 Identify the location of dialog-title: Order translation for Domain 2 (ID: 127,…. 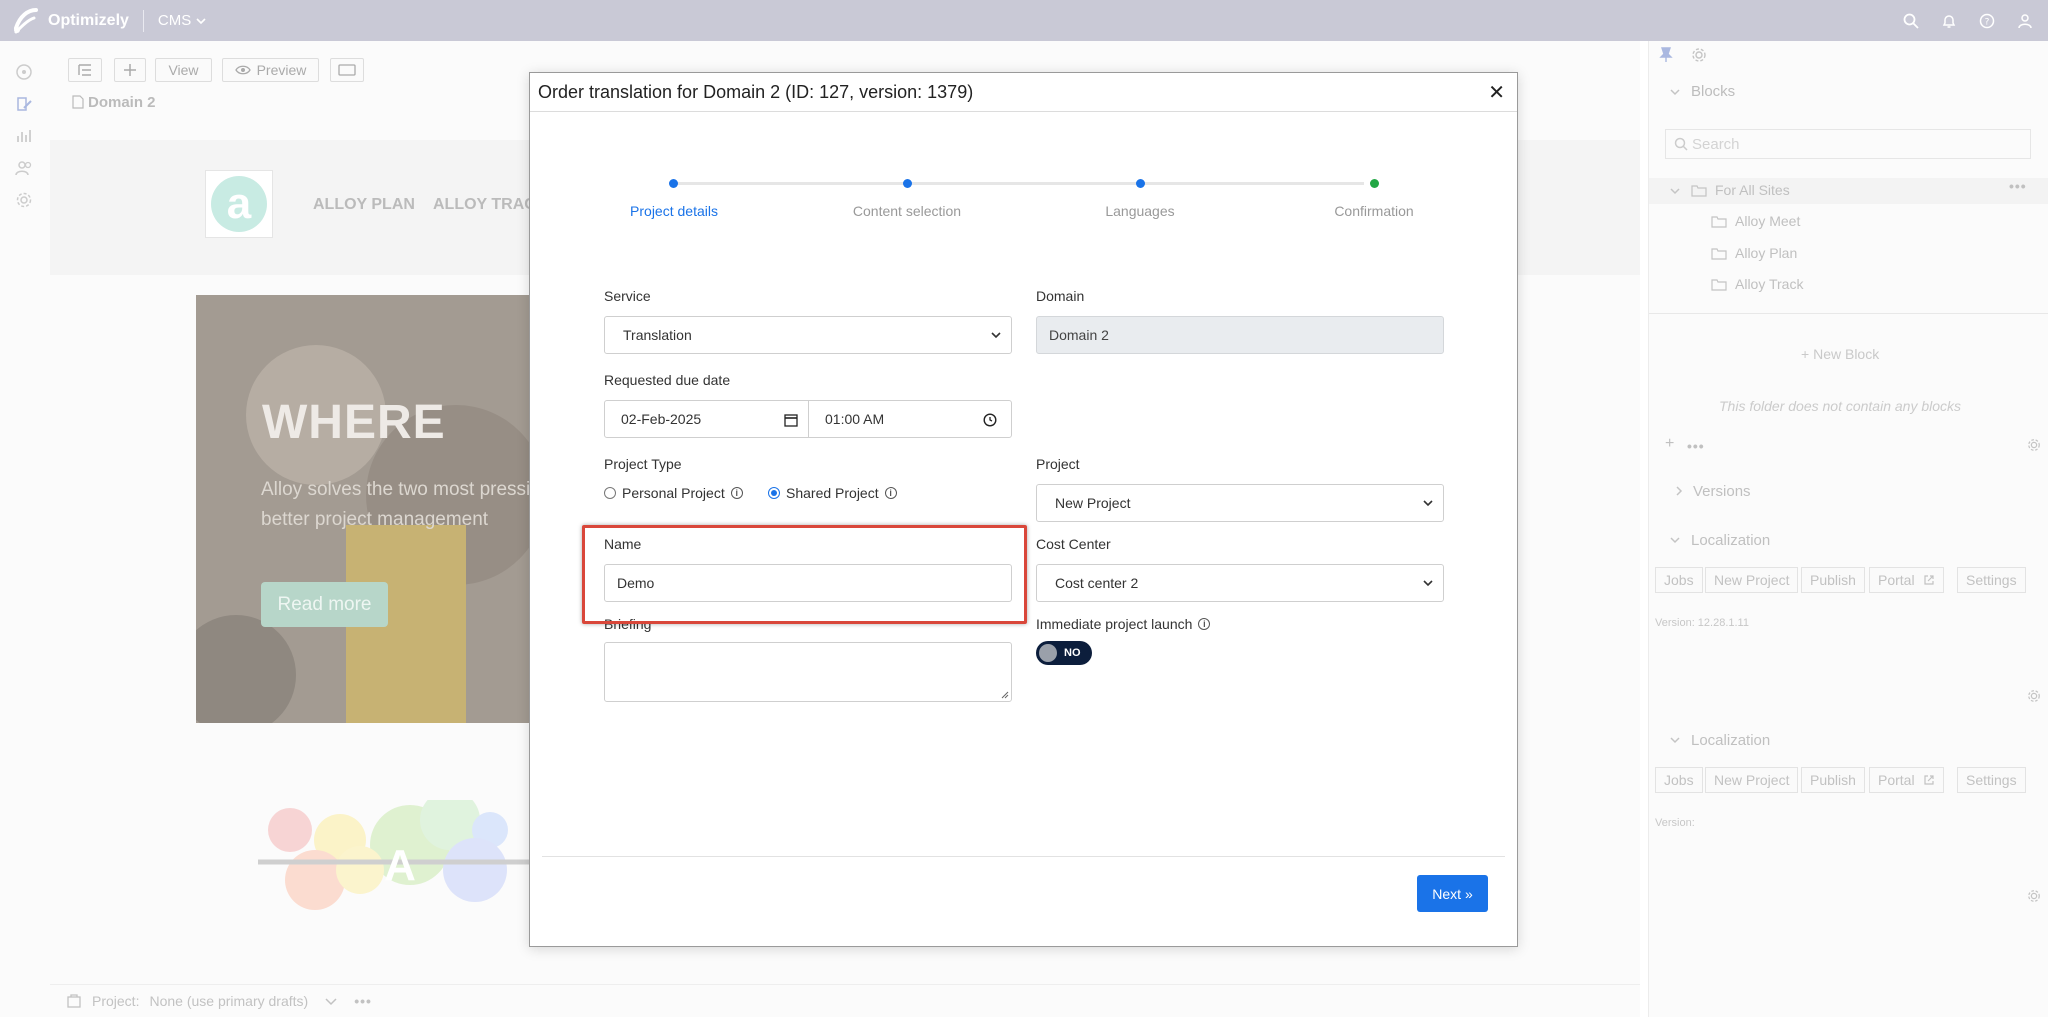
(756, 92).